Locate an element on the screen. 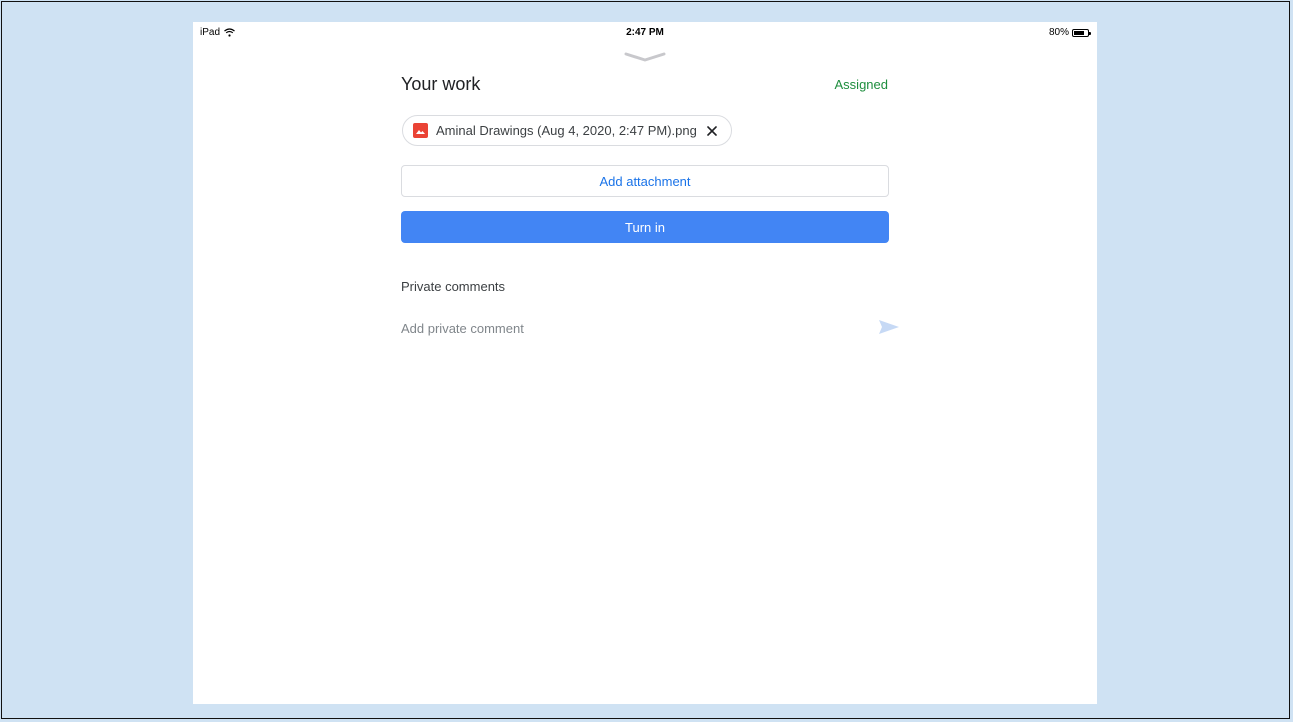 This screenshot has width=1293, height=722. page-title: Your work is located at coordinates (441, 84).